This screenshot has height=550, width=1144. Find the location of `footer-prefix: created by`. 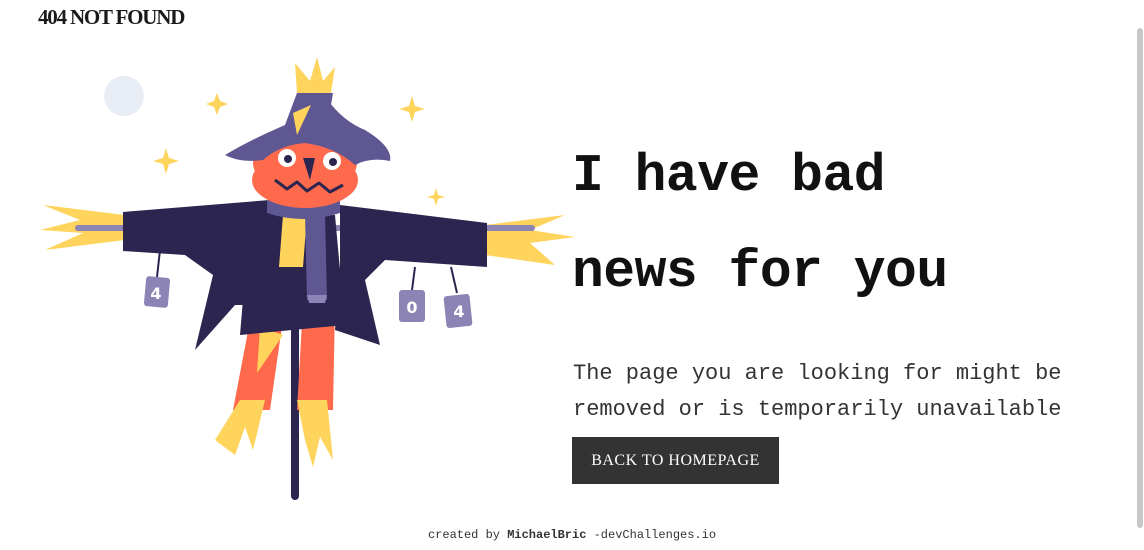

footer-prefix: created by is located at coordinates (467, 535).